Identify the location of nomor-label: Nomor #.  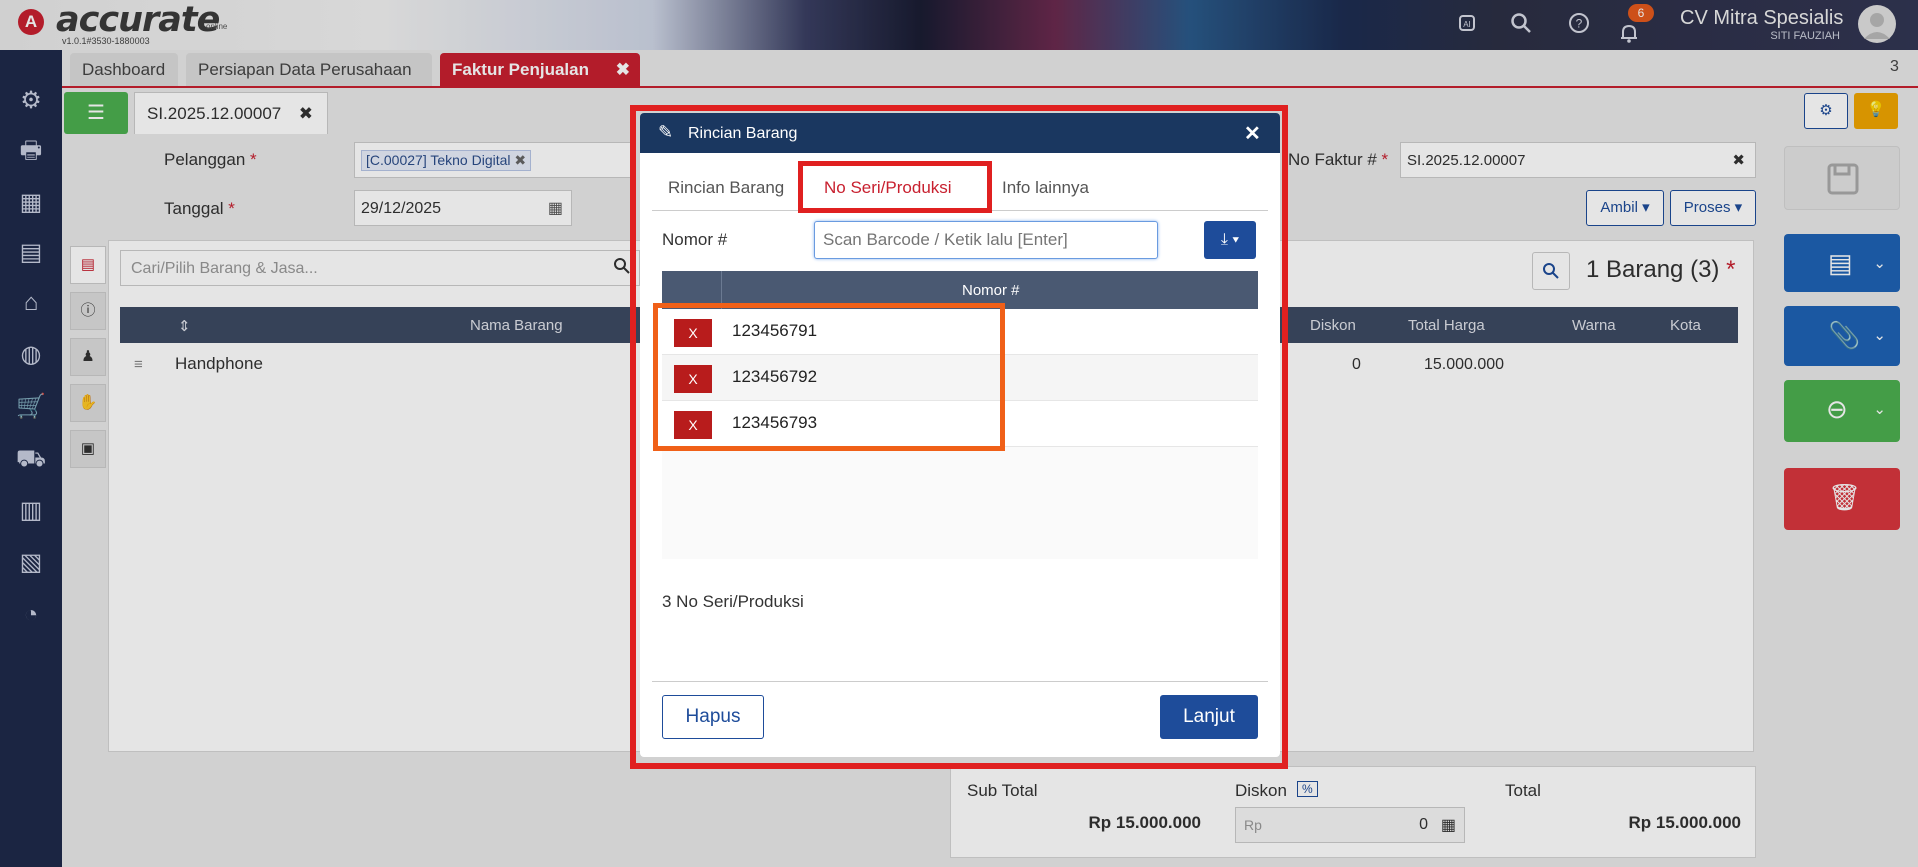
(695, 239).